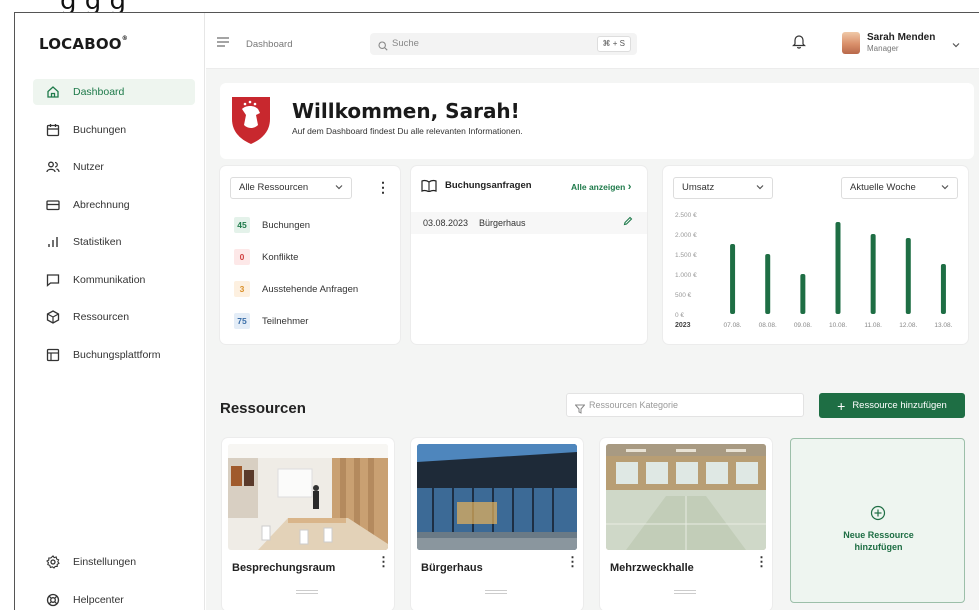 Image resolution: width=979 pixels, height=610 pixels. What do you see at coordinates (114, 598) in the screenshot?
I see `sidebar-item-helpcenter: Helpcenter` at bounding box center [114, 598].